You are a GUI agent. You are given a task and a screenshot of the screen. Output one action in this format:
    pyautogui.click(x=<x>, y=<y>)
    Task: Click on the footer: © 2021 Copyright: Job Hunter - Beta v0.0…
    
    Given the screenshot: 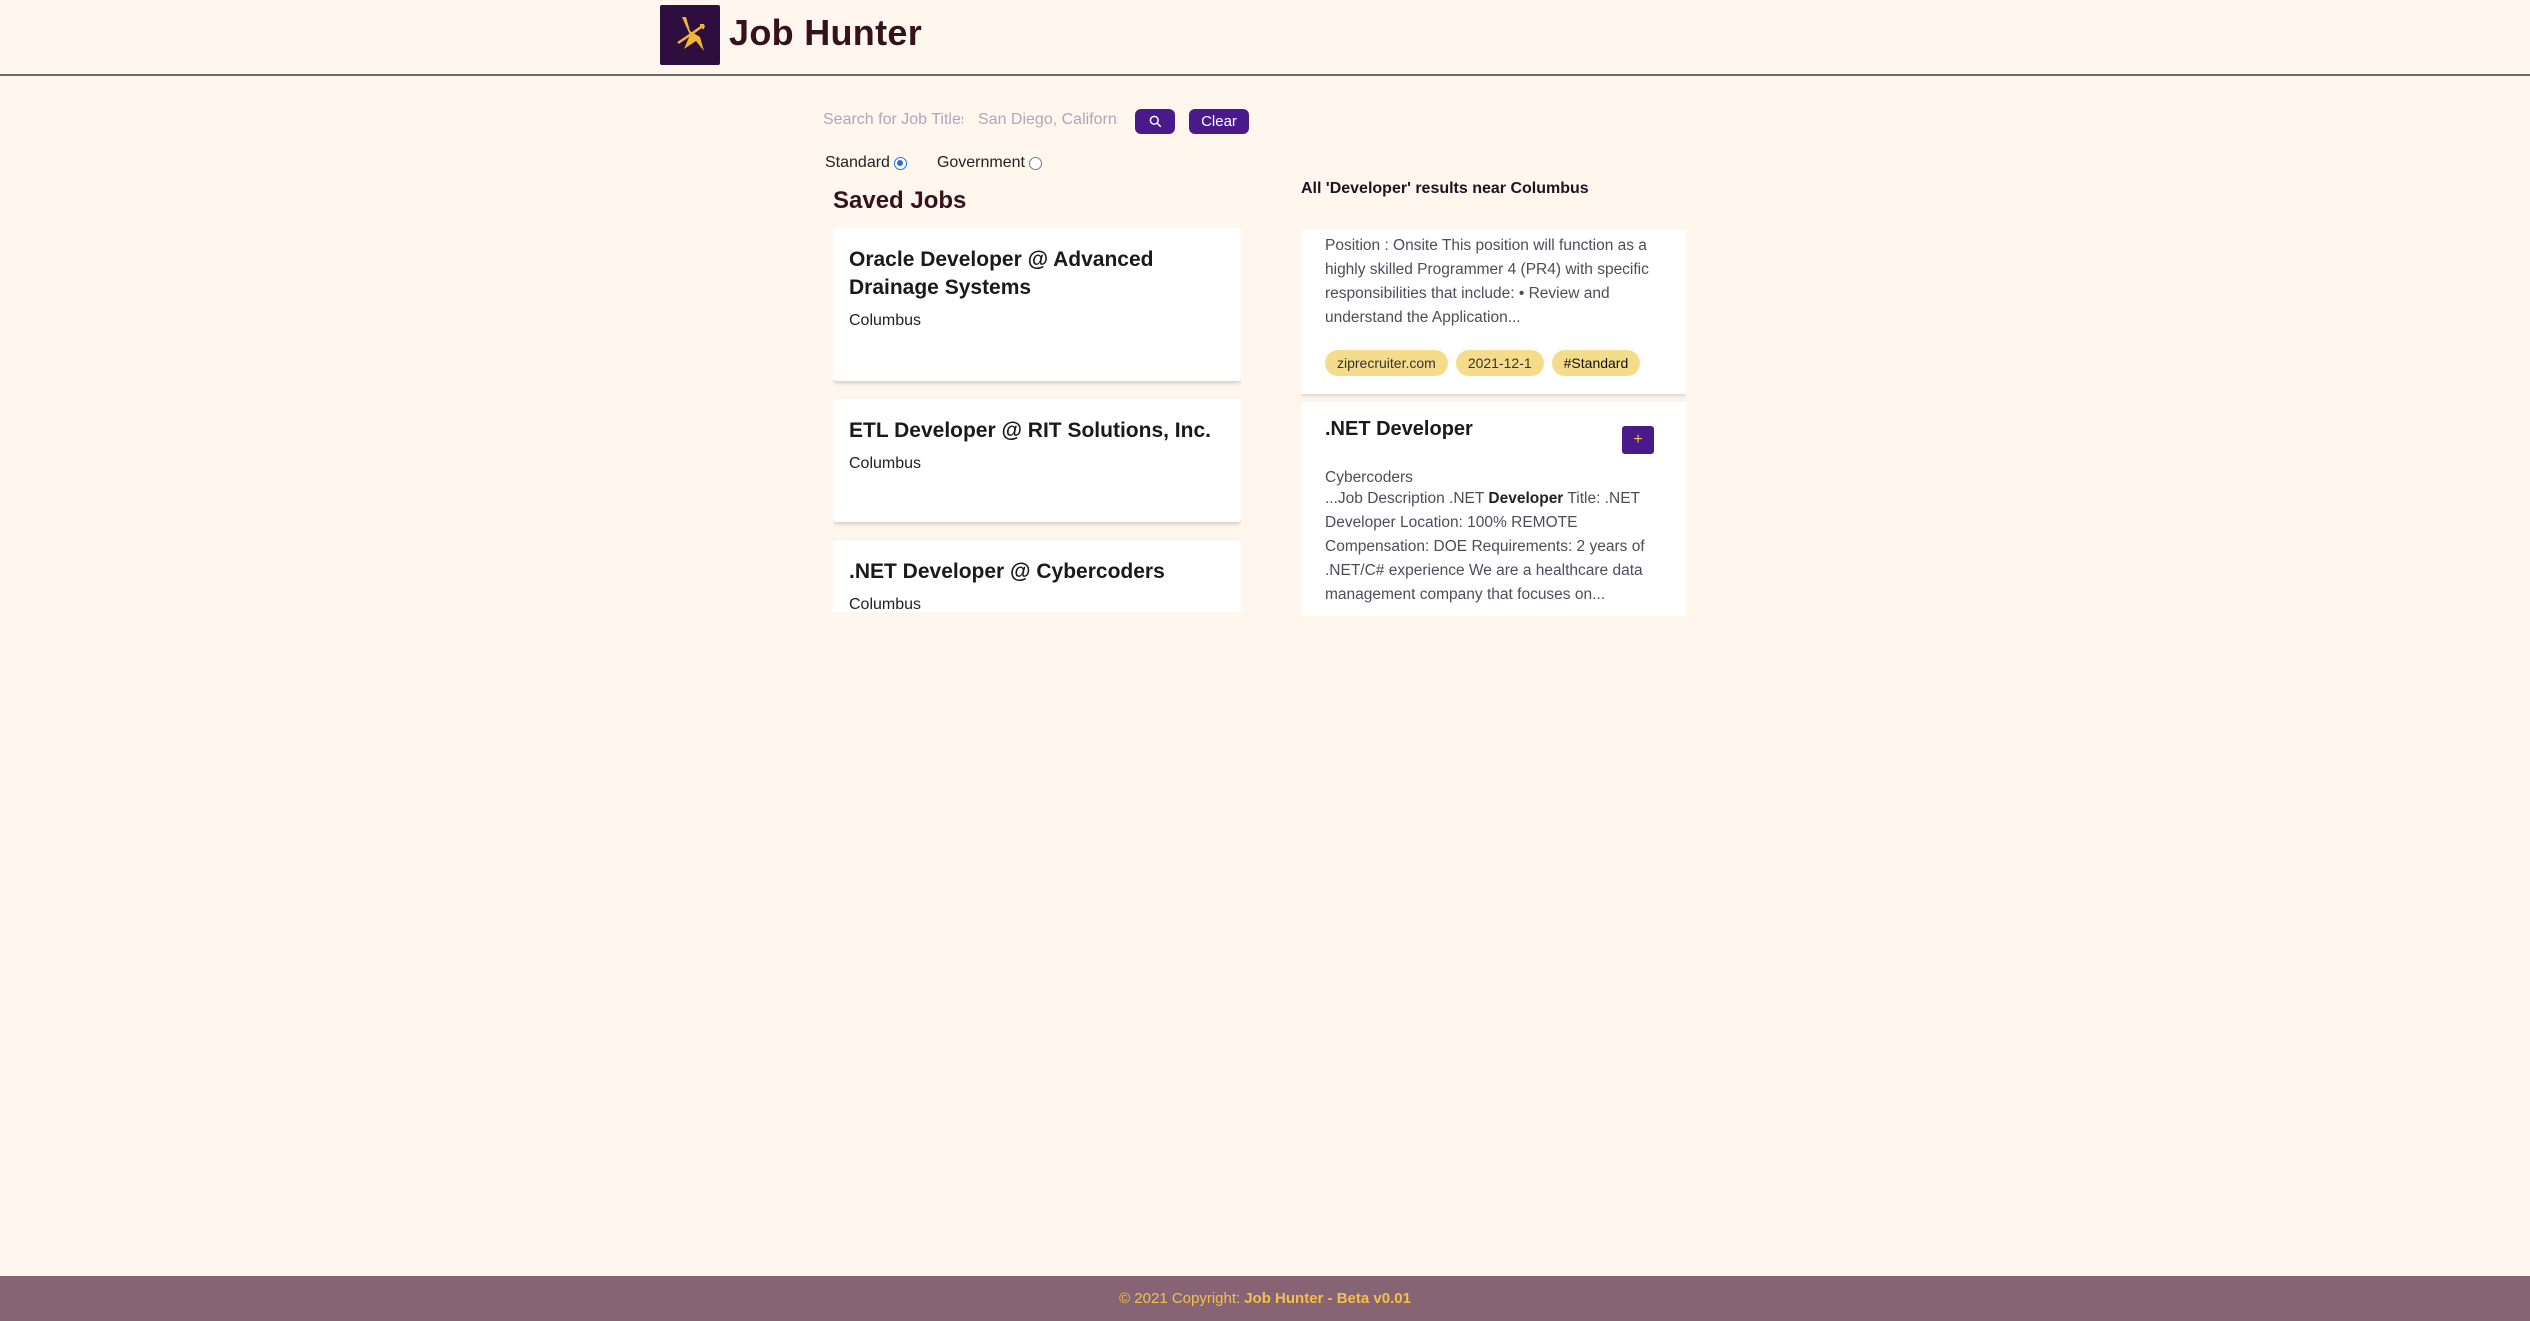 What is the action you would take?
    pyautogui.click(x=1265, y=1298)
    